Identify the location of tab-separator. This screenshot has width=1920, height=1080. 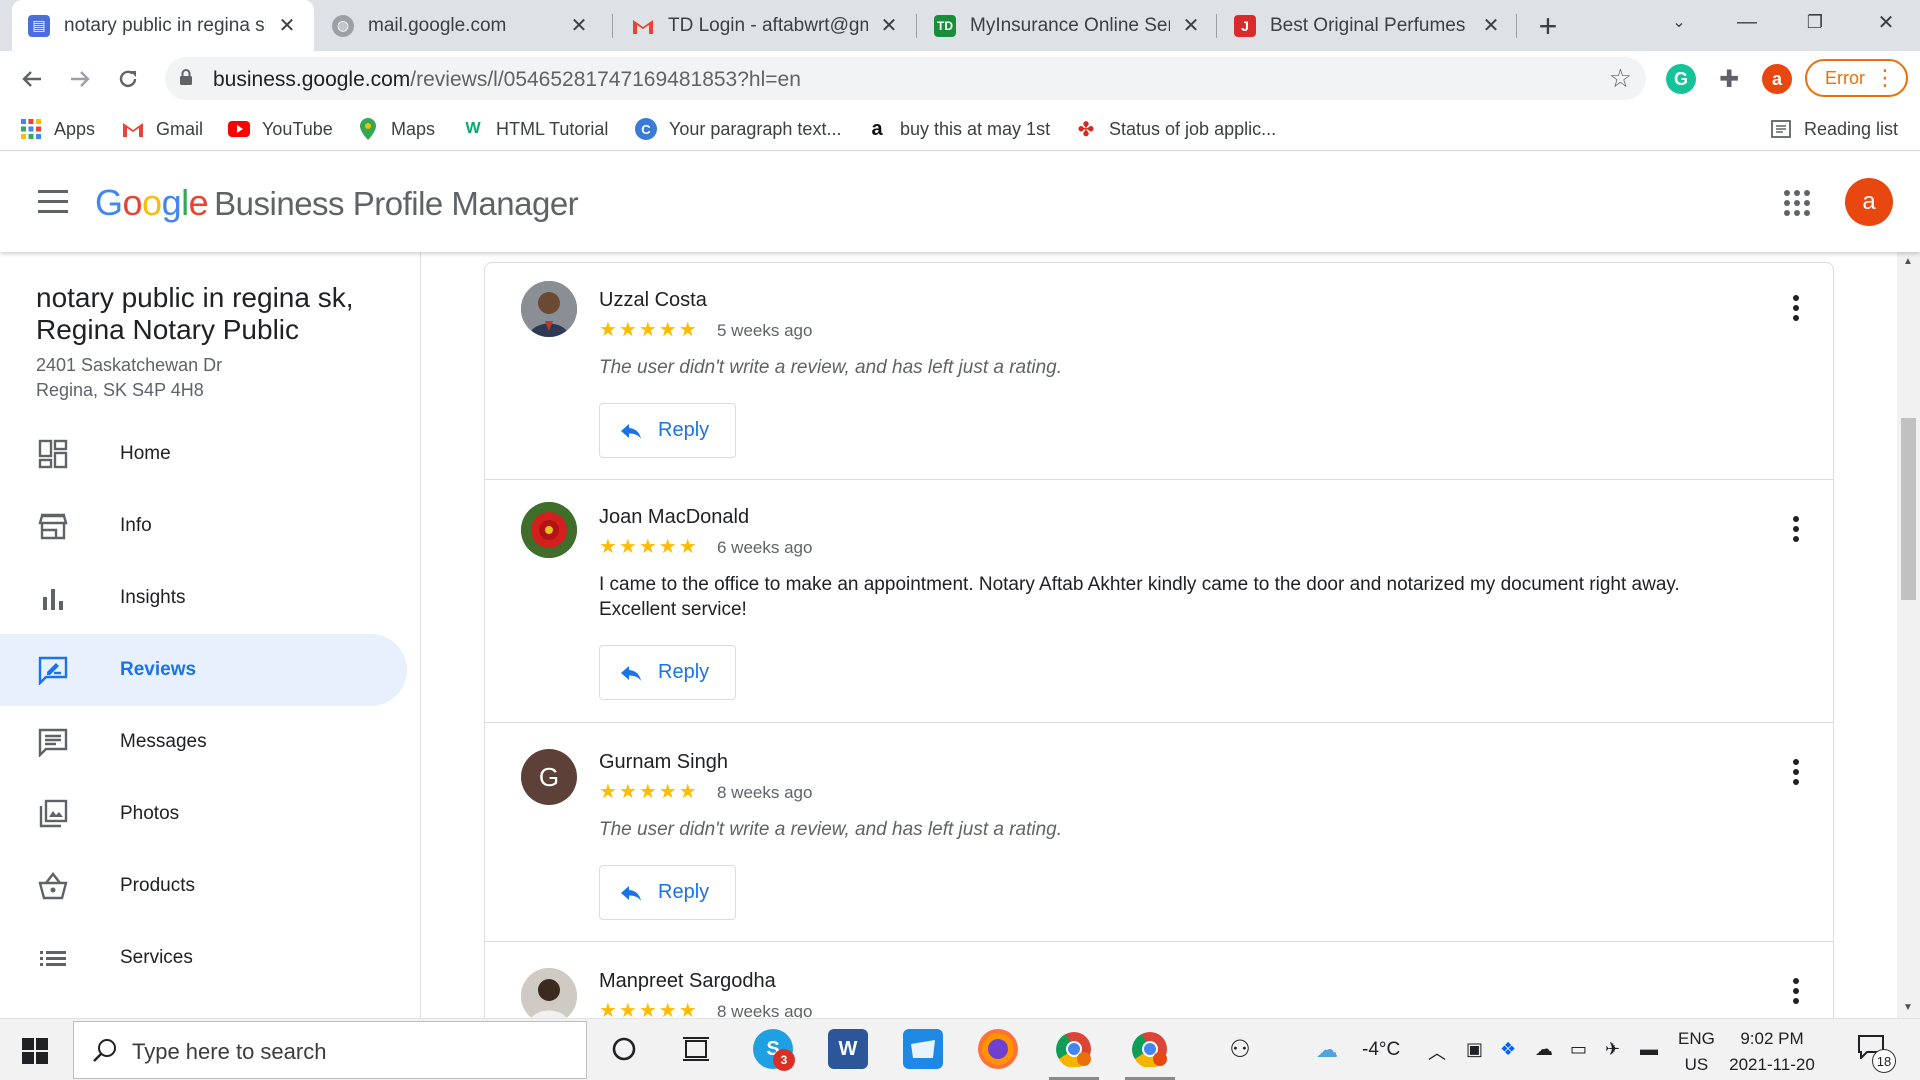
(1216, 26).